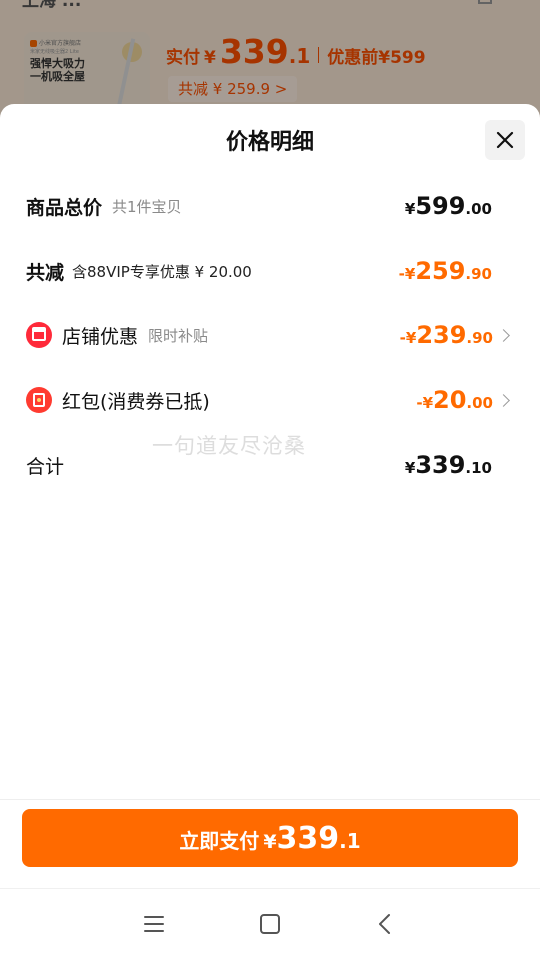 This screenshot has height=955, width=540. Describe the element at coordinates (270, 838) in the screenshot. I see `pay-now-button: 立即支付 ¥ 339 .1` at that location.